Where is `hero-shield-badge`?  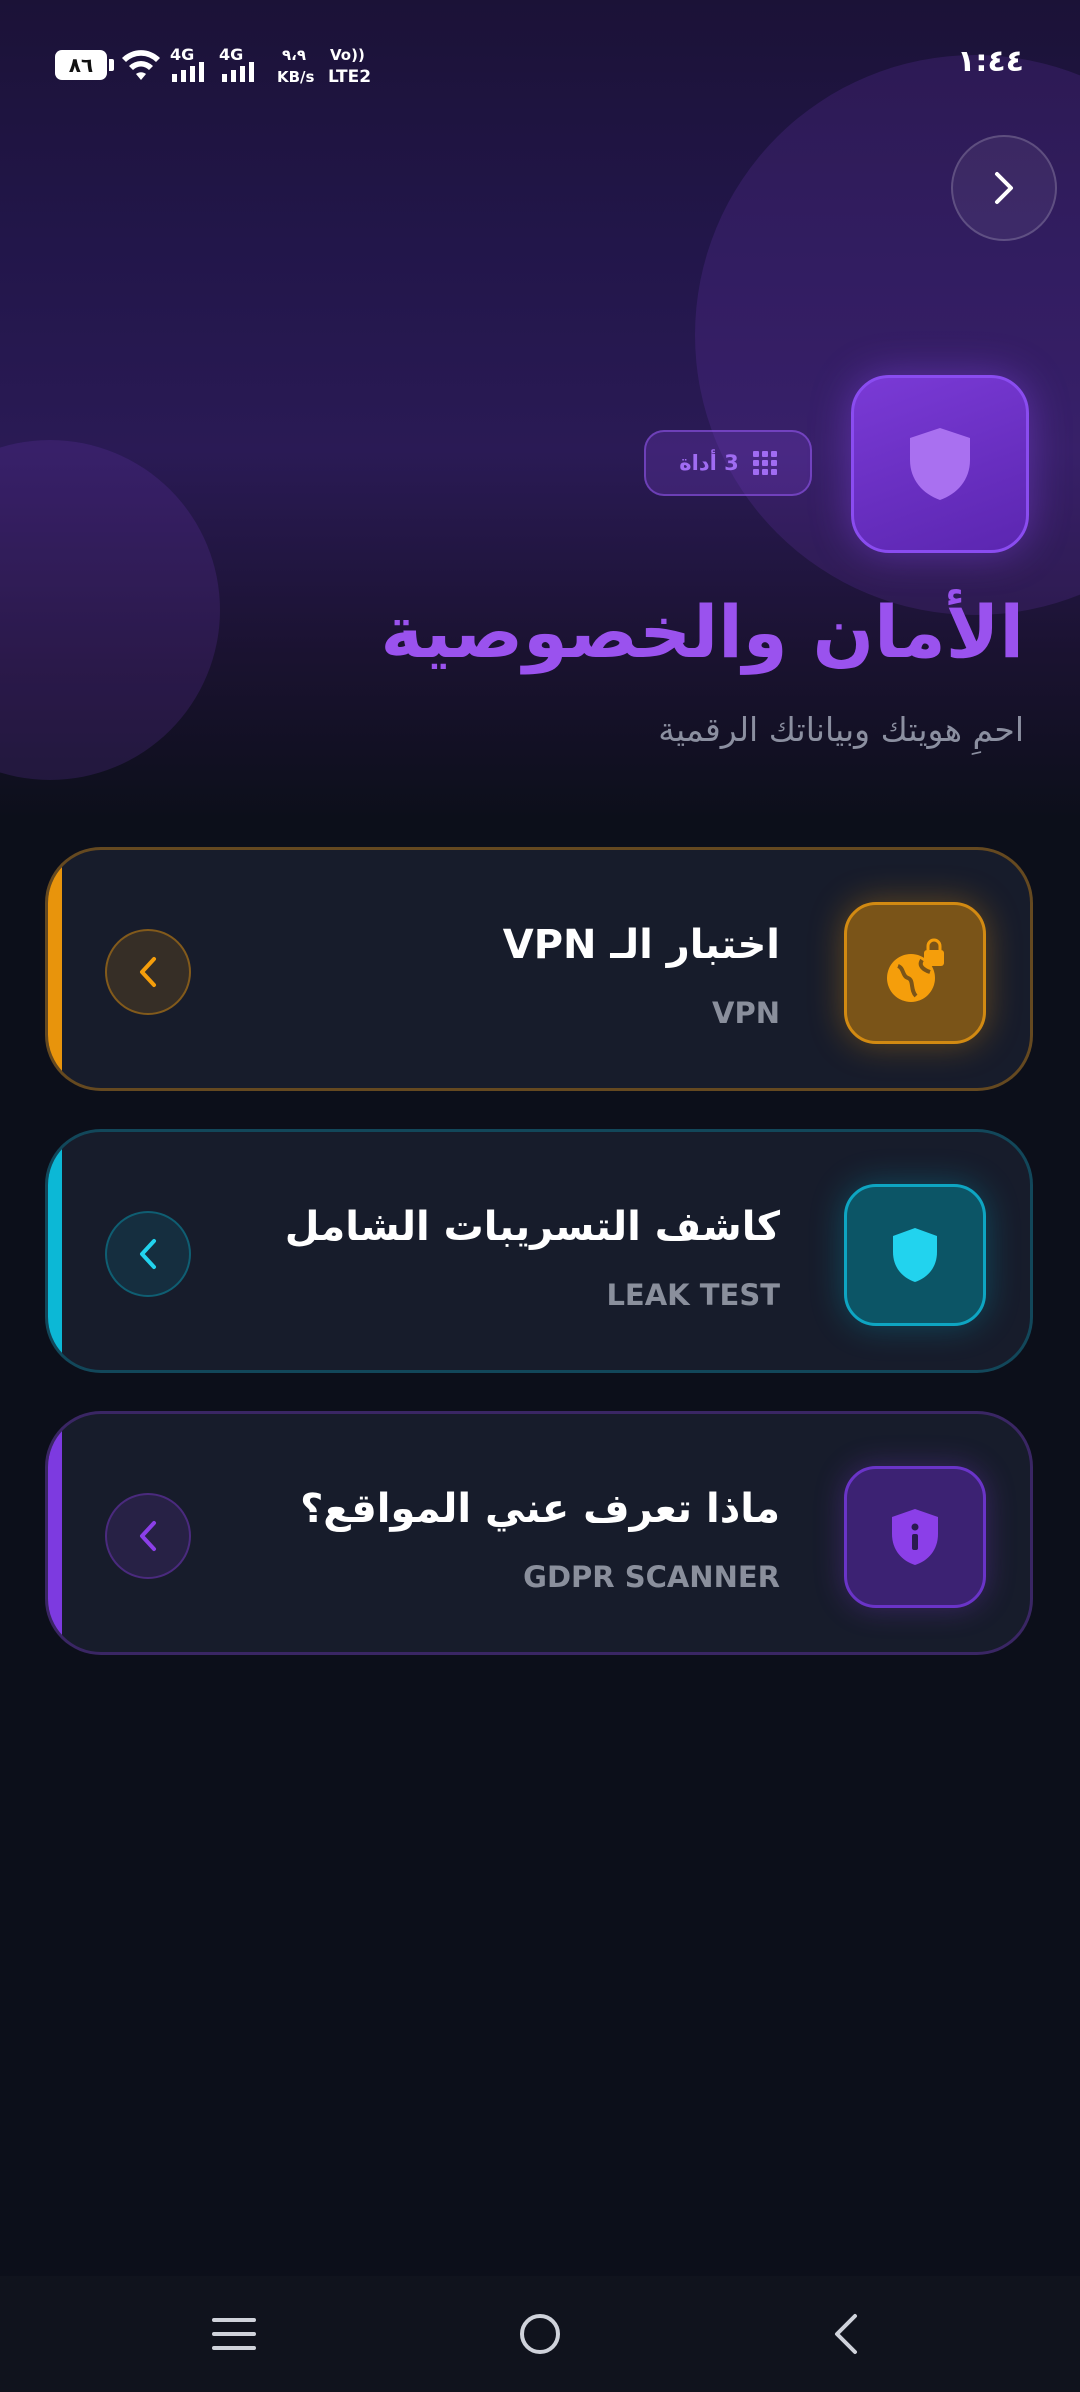
hero-shield-badge is located at coordinates (940, 464).